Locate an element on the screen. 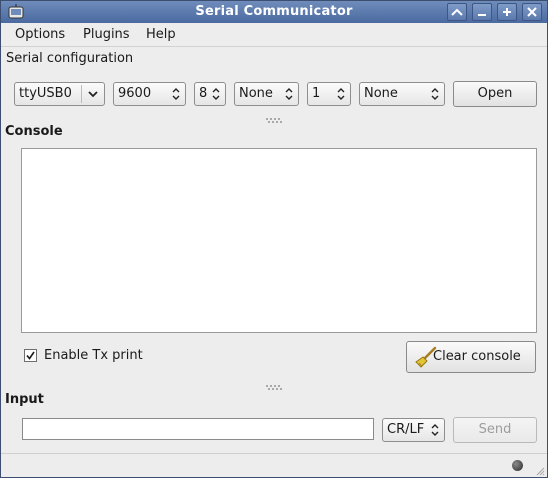  flow-control-value: None is located at coordinates (381, 93).